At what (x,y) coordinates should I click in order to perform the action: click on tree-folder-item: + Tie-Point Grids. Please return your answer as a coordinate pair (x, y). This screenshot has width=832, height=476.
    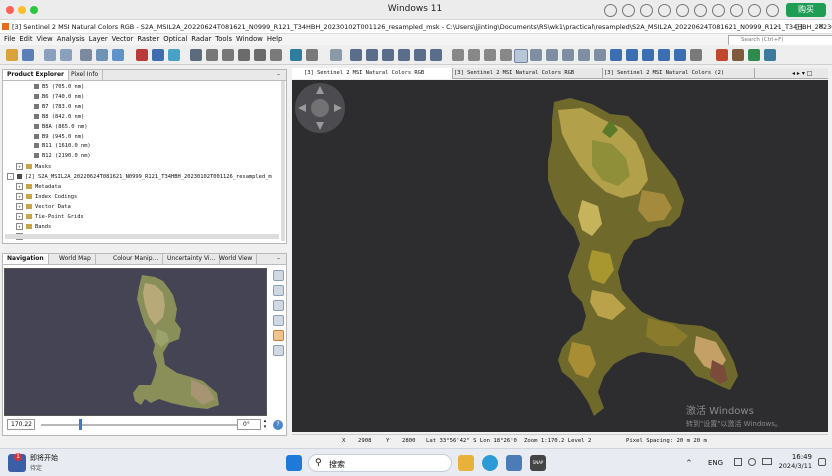
    Looking at the image, I should click on (50, 216).